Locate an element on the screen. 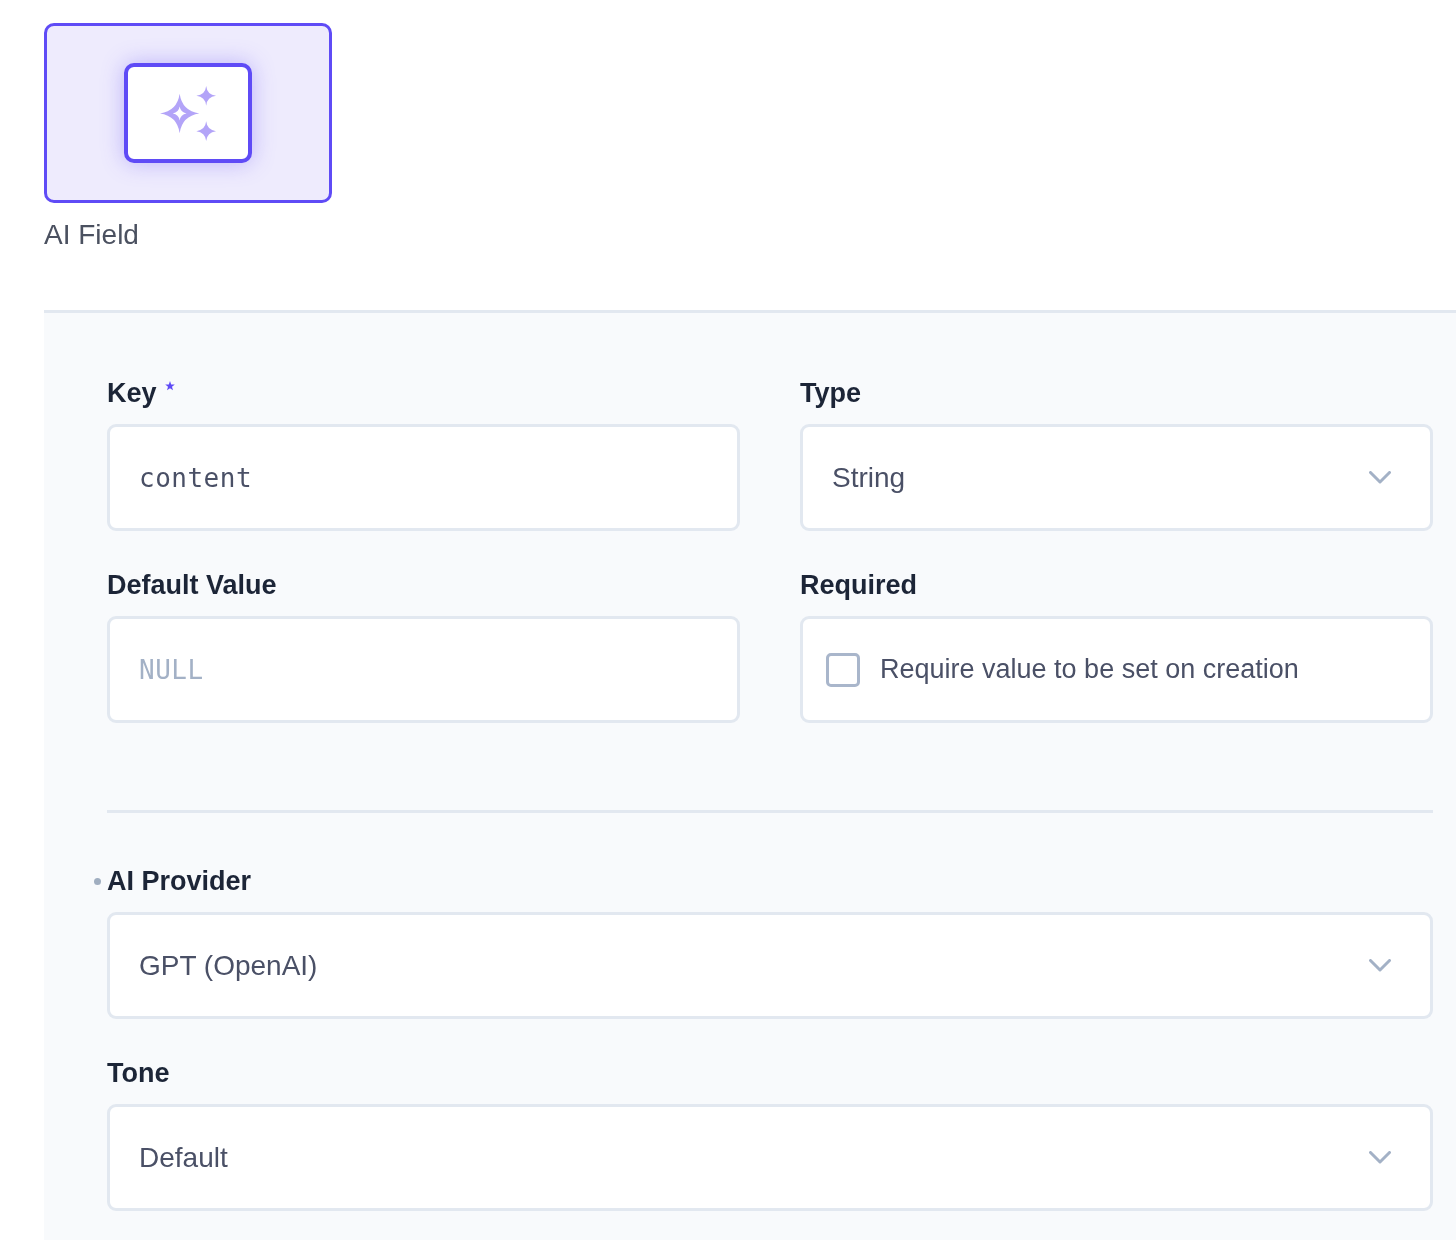 The height and width of the screenshot is (1240, 1456). checkbox-field: Require value to be set on creation is located at coordinates (1116, 669).